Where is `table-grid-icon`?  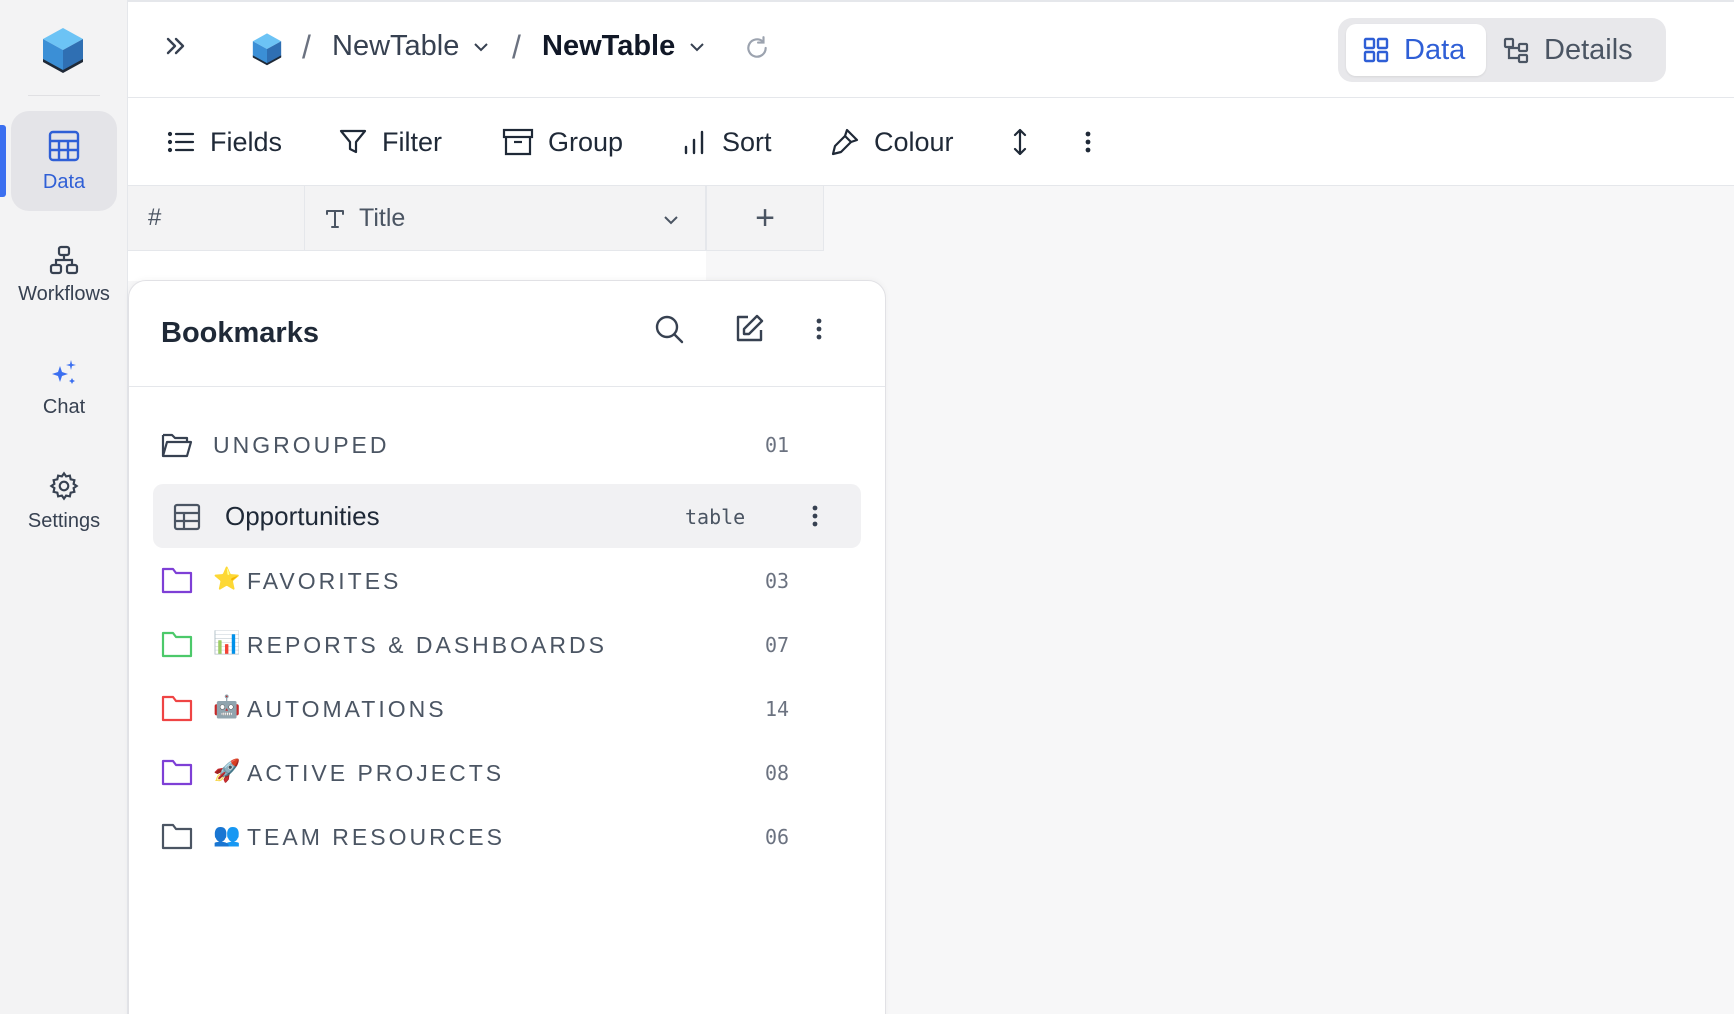
table-grid-icon is located at coordinates (64, 145).